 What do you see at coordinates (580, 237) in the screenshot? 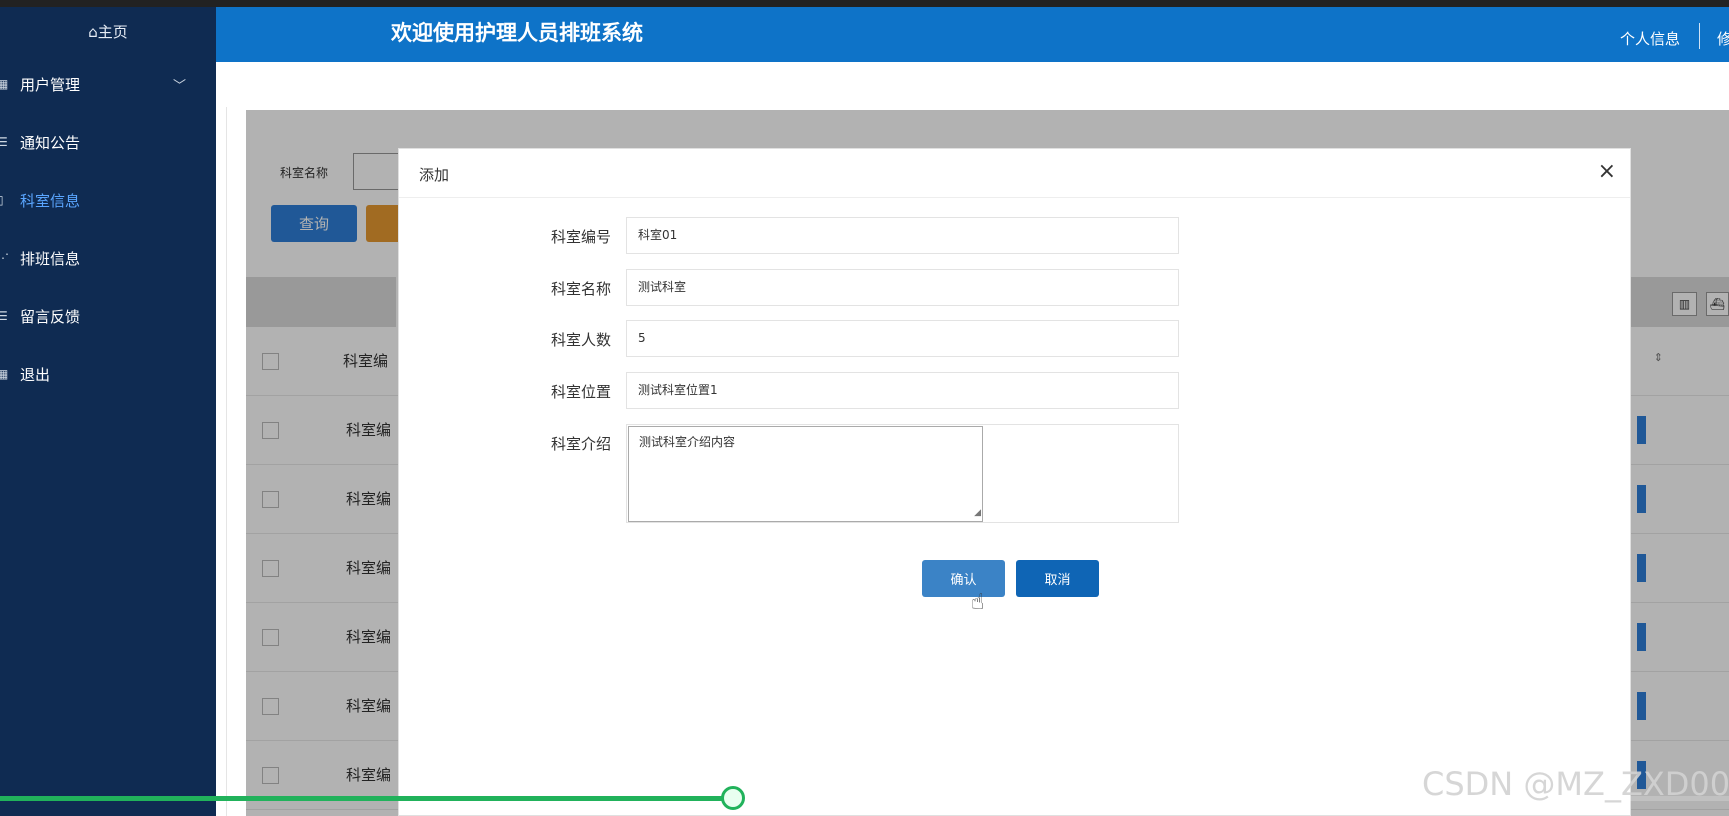
I see `field-label: 科室编号` at bounding box center [580, 237].